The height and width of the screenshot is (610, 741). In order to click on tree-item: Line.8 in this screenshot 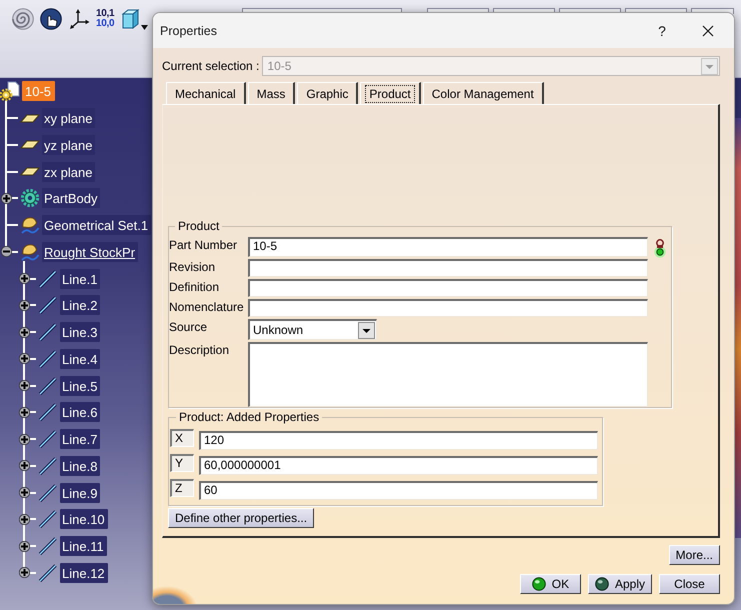, I will do `click(80, 466)`.